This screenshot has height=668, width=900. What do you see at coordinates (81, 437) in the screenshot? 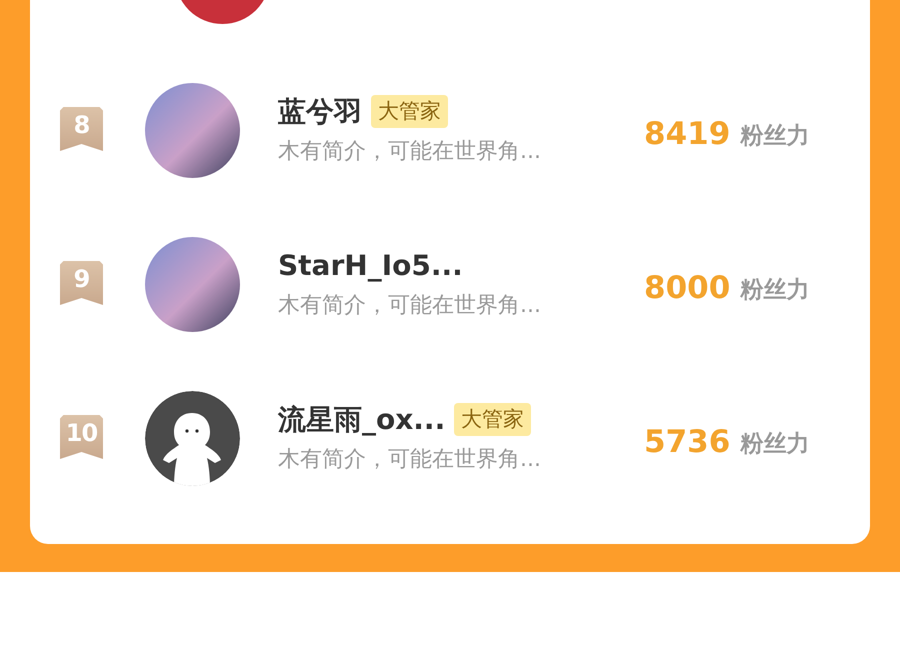
I see `rank-ribbon: 10` at bounding box center [81, 437].